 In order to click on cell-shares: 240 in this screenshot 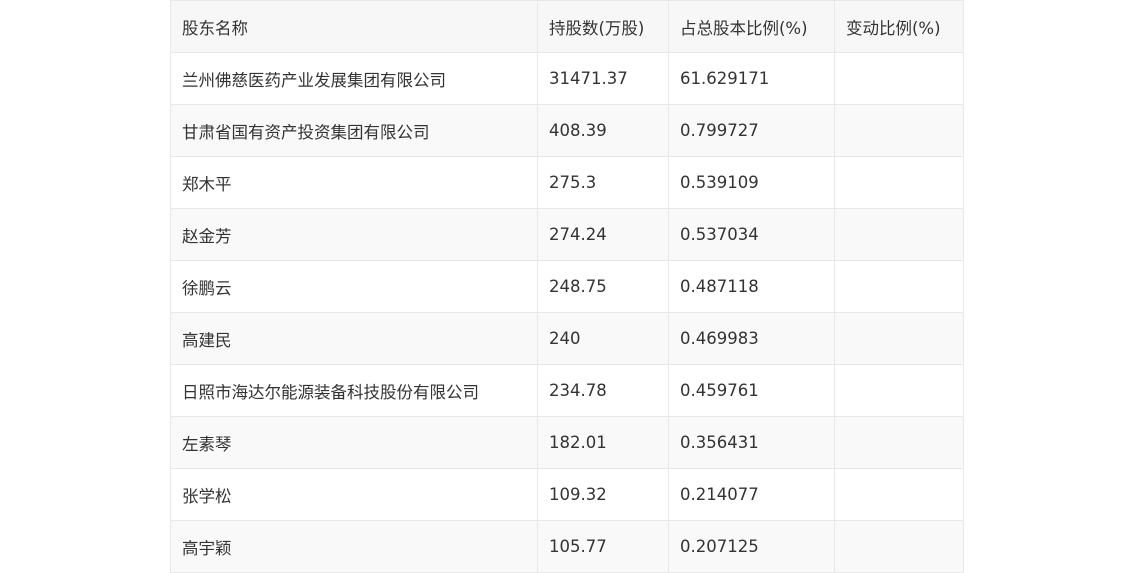, I will do `click(603, 338)`.